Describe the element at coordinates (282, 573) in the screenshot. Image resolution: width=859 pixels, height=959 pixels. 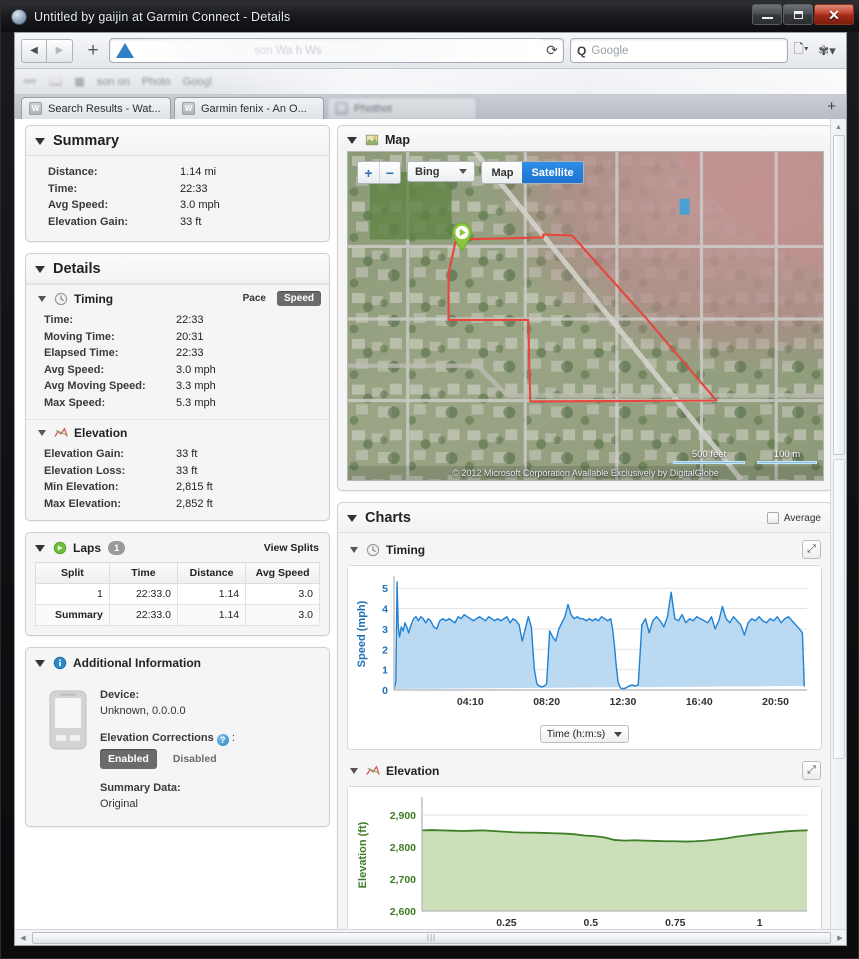
I see `col-avg-speed: Avg Speed` at that location.